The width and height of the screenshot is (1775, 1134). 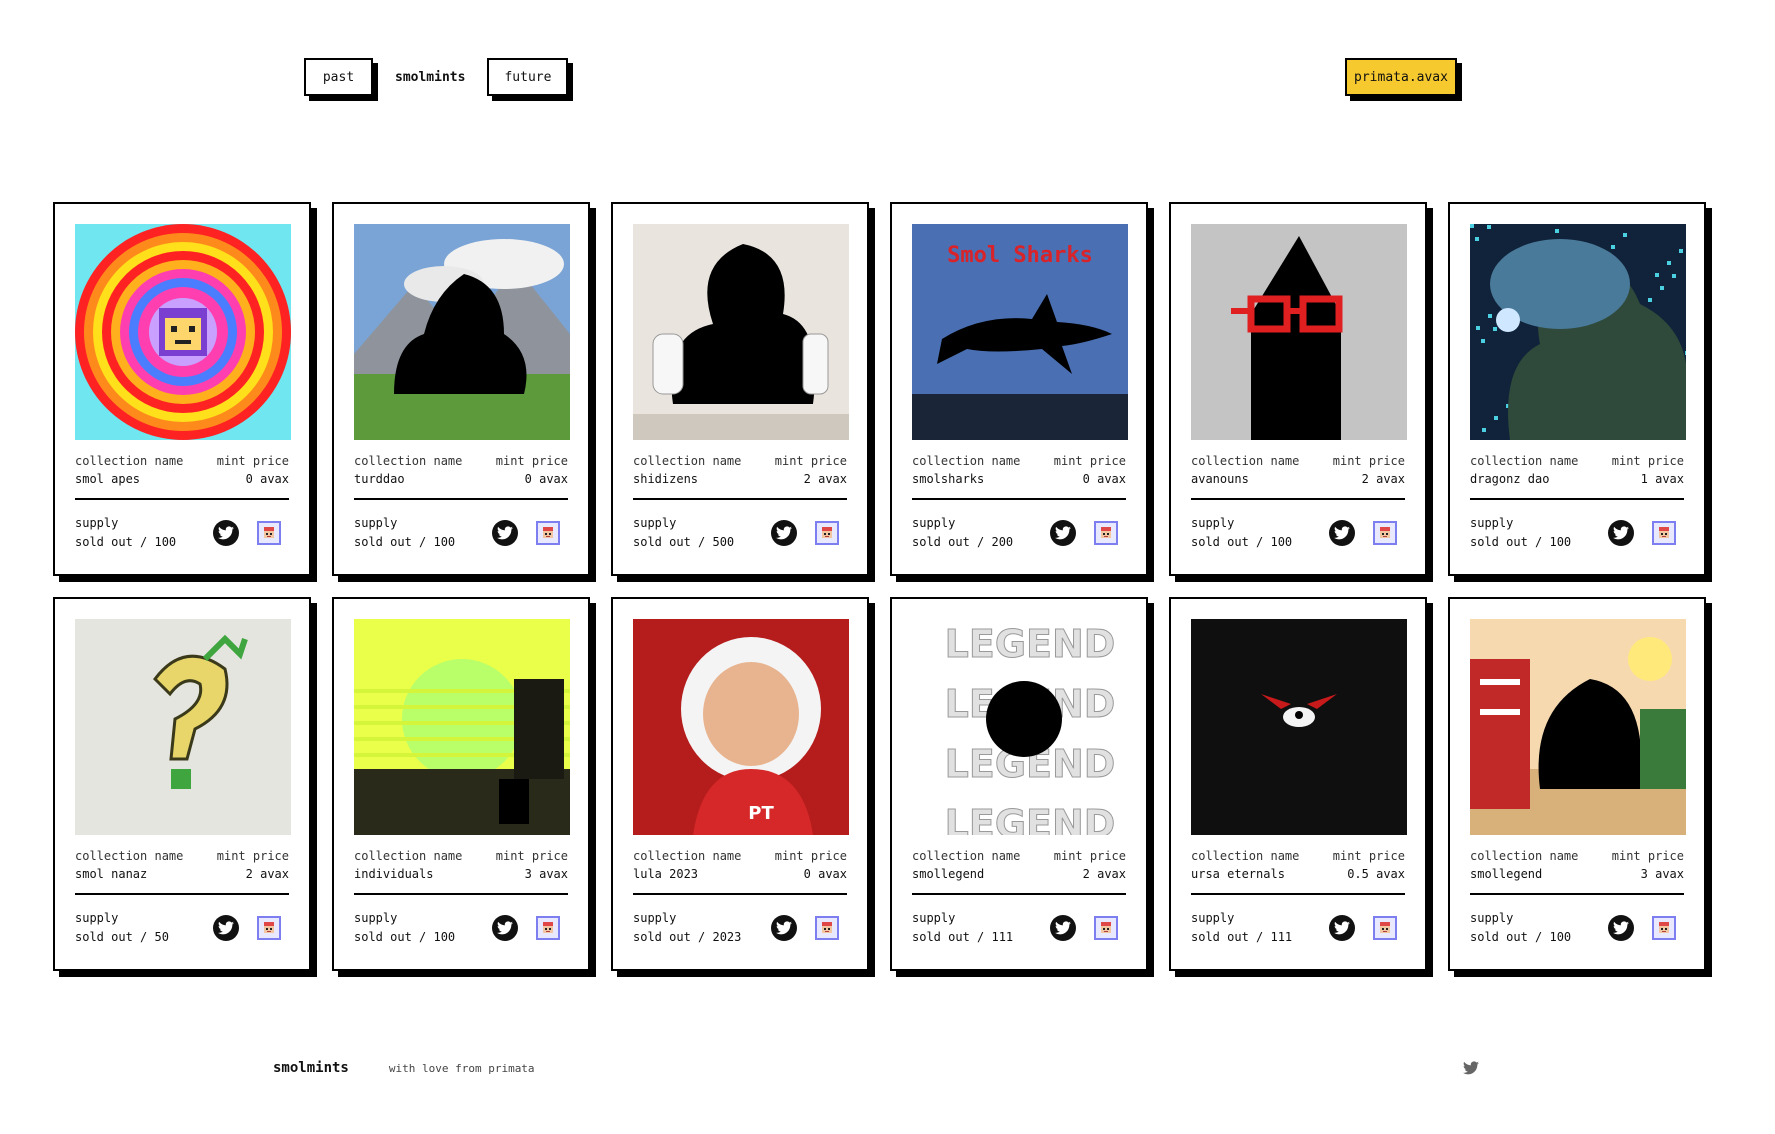 I want to click on supply-value: sold out / 100, so click(x=126, y=542).